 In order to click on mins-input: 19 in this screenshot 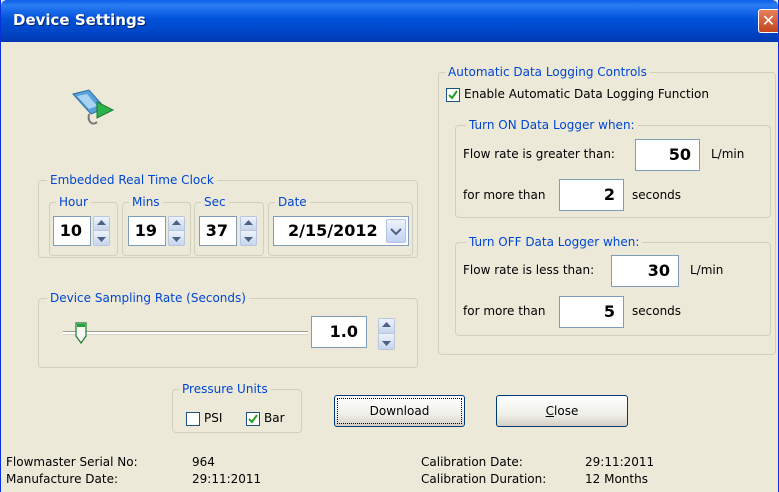, I will do `click(147, 231)`.